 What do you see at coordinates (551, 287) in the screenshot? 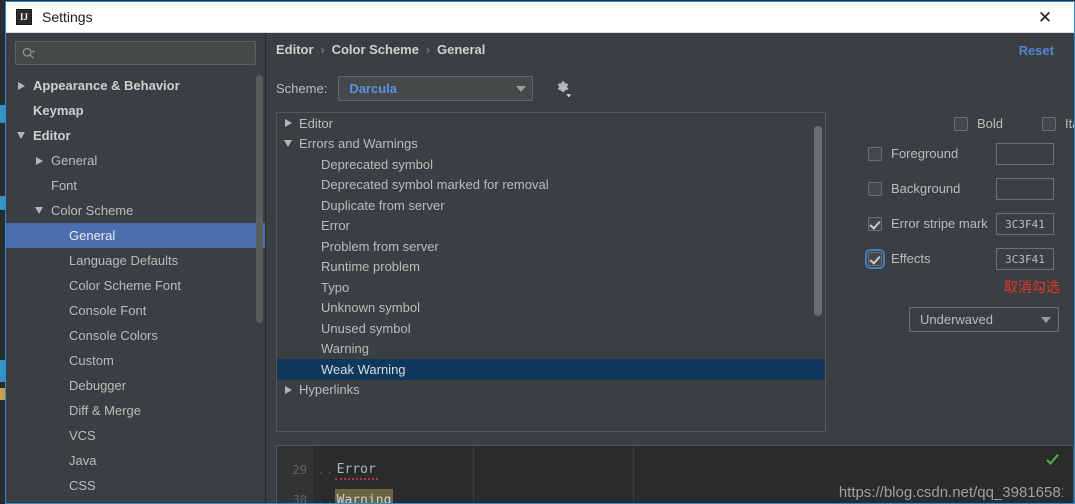
I see `option-row-typo: Typo` at bounding box center [551, 287].